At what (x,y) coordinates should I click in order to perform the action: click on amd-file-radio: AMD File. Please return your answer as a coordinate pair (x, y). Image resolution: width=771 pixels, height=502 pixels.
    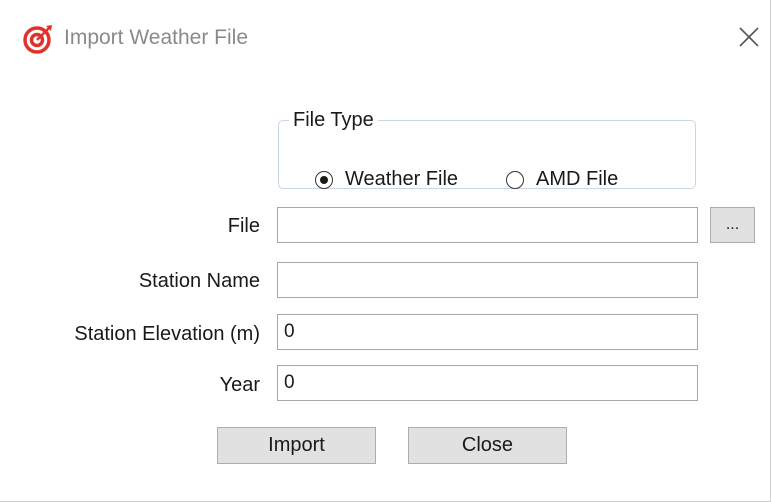
    Looking at the image, I should click on (562, 179).